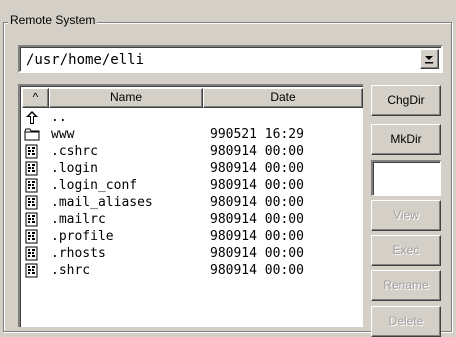 Image resolution: width=456 pixels, height=337 pixels. Describe the element at coordinates (192, 253) in the screenshot. I see `list-item: .rhosts 980914 00:00` at that location.